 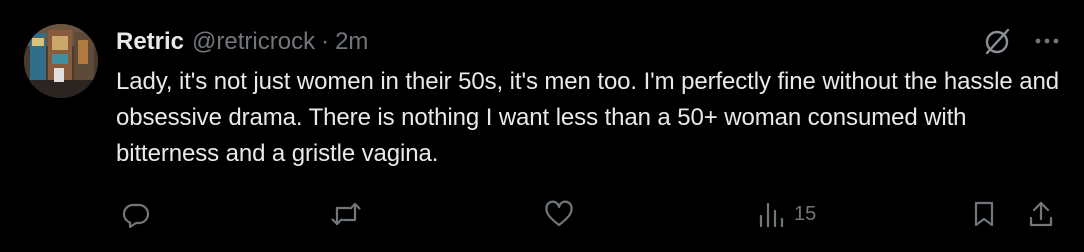 I want to click on reply-icon, so click(x=136, y=214).